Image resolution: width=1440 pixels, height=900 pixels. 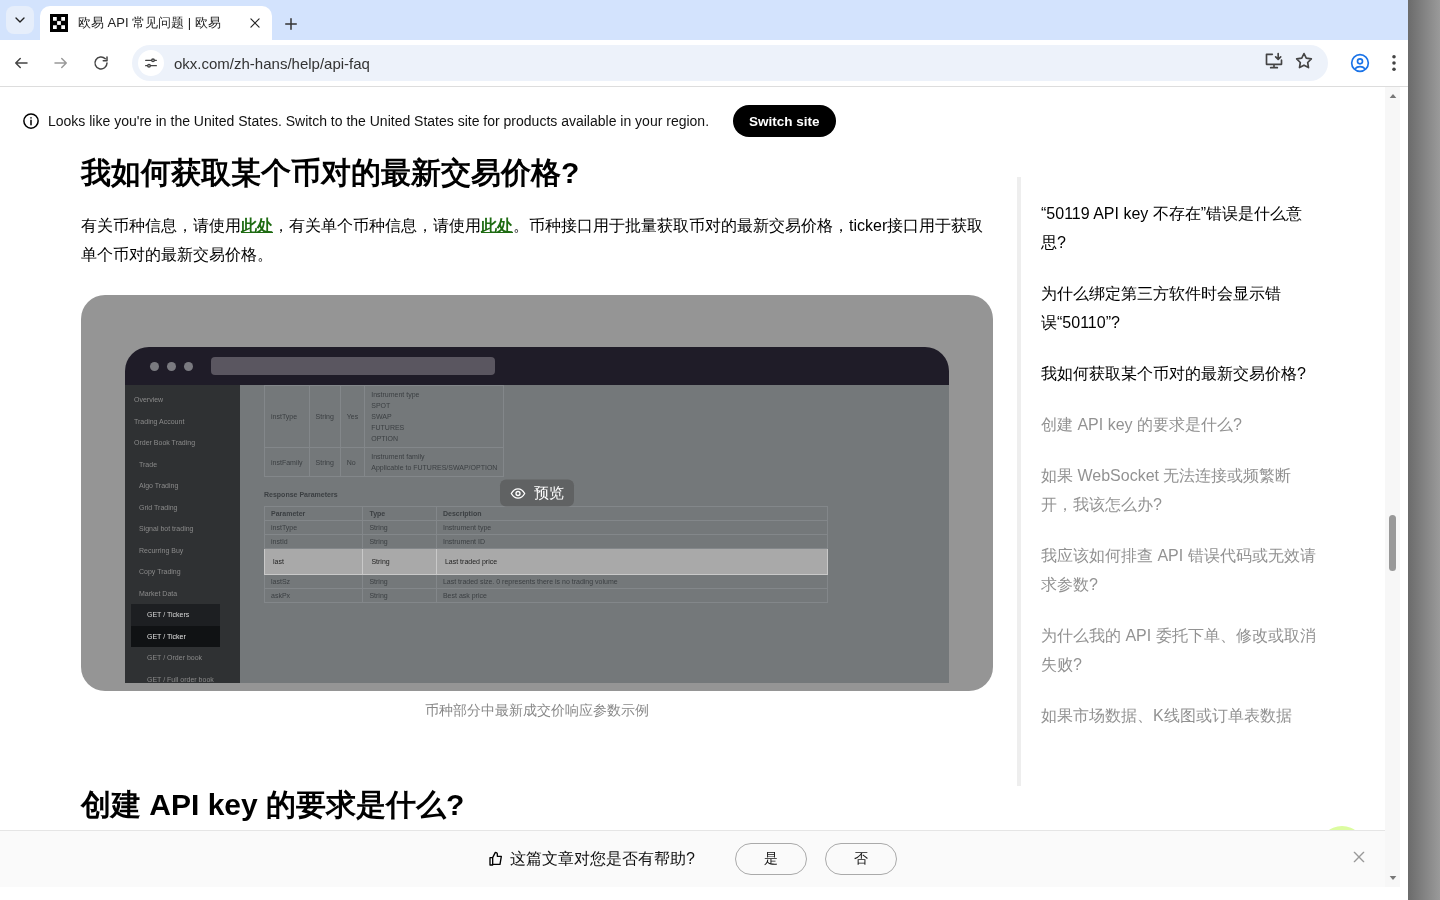 I want to click on toc-link: 如果市场数据、K线图或订单表数据, so click(x=1181, y=715).